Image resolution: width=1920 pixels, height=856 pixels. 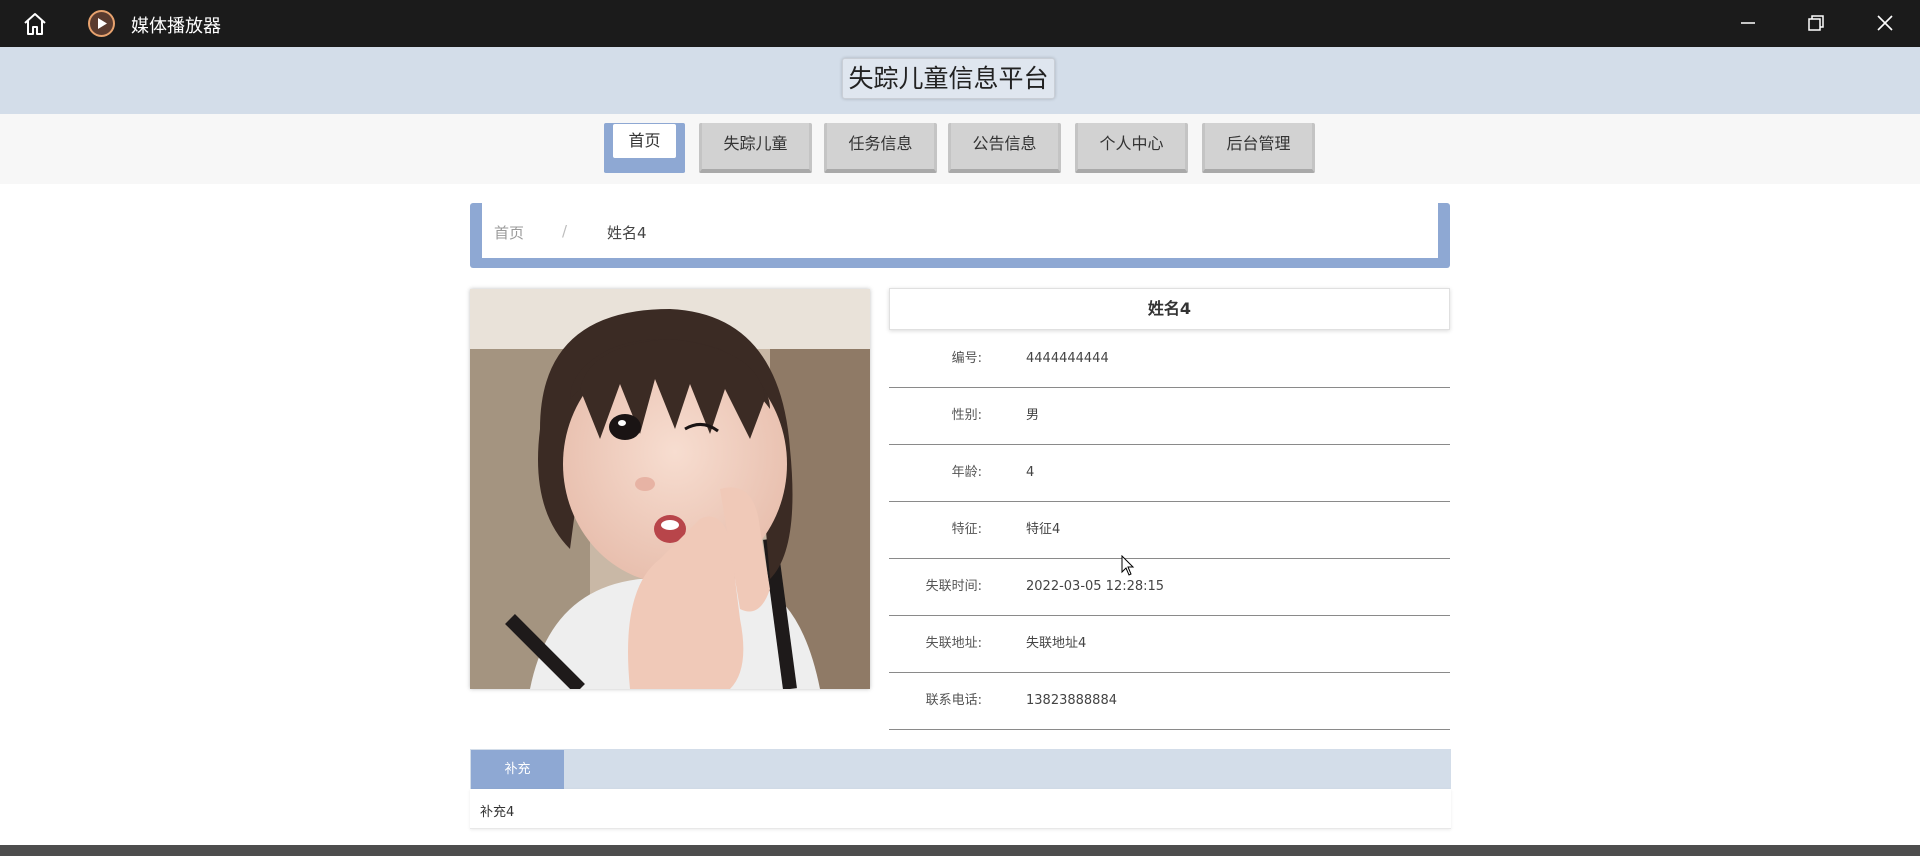 What do you see at coordinates (1131, 143) in the screenshot?
I see `nav-item-label: 个人中心` at bounding box center [1131, 143].